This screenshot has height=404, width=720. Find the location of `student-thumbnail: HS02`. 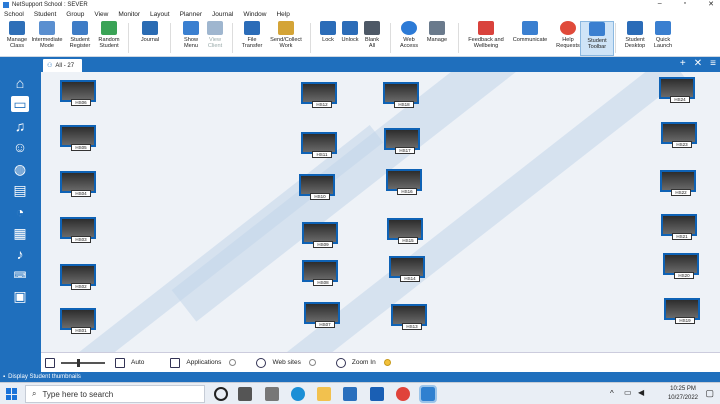

student-thumbnail: HS02 is located at coordinates (78, 278).